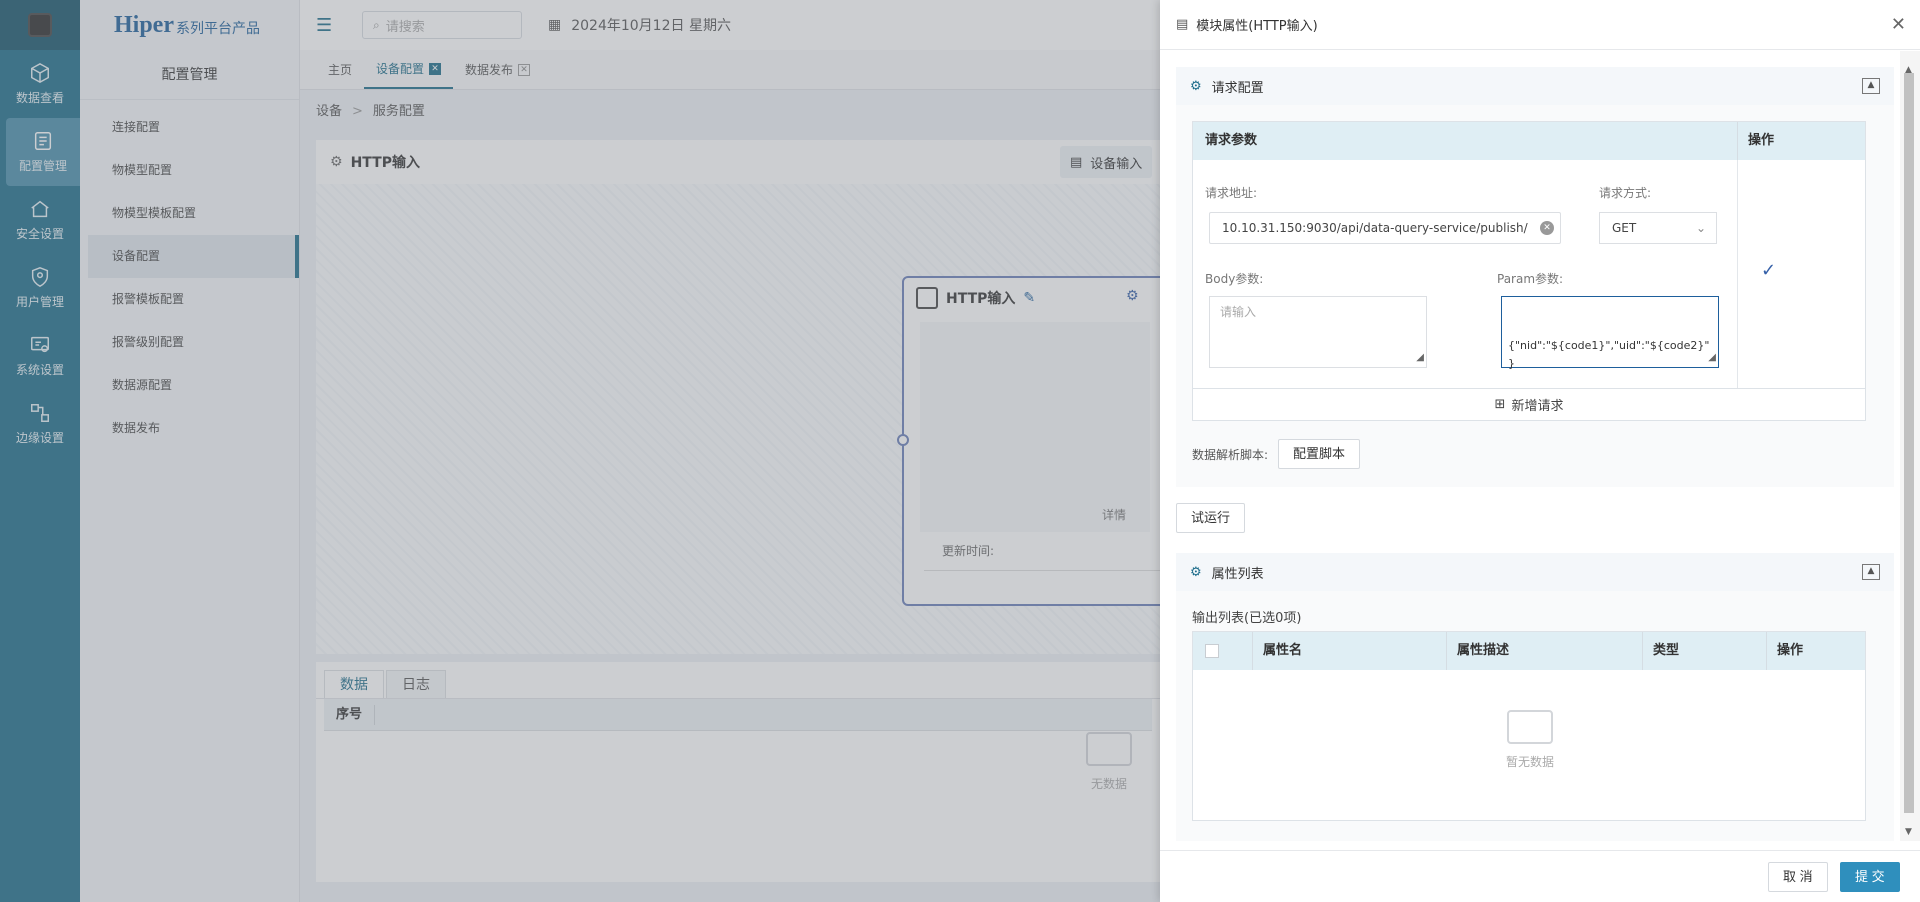 The image size is (1920, 902). Describe the element at coordinates (1231, 193) in the screenshot. I see `url-label: 请求地址:` at that location.